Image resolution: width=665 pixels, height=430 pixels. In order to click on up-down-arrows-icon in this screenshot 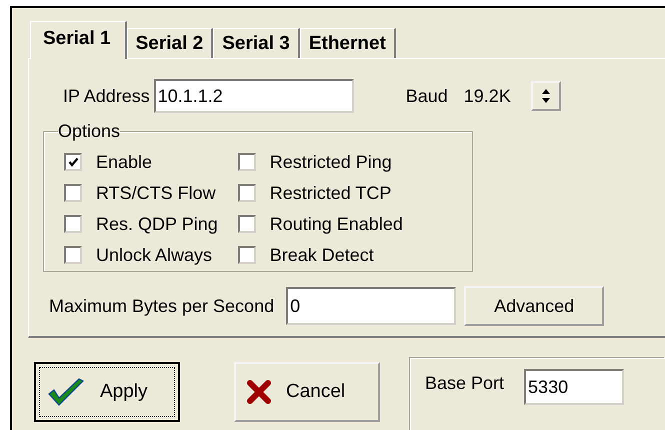, I will do `click(545, 96)`.